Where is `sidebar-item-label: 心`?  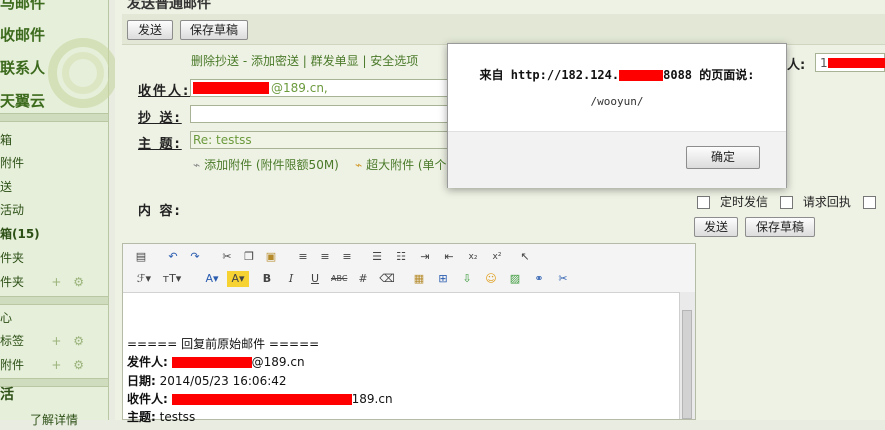
sidebar-item-label: 心 is located at coordinates (6, 318).